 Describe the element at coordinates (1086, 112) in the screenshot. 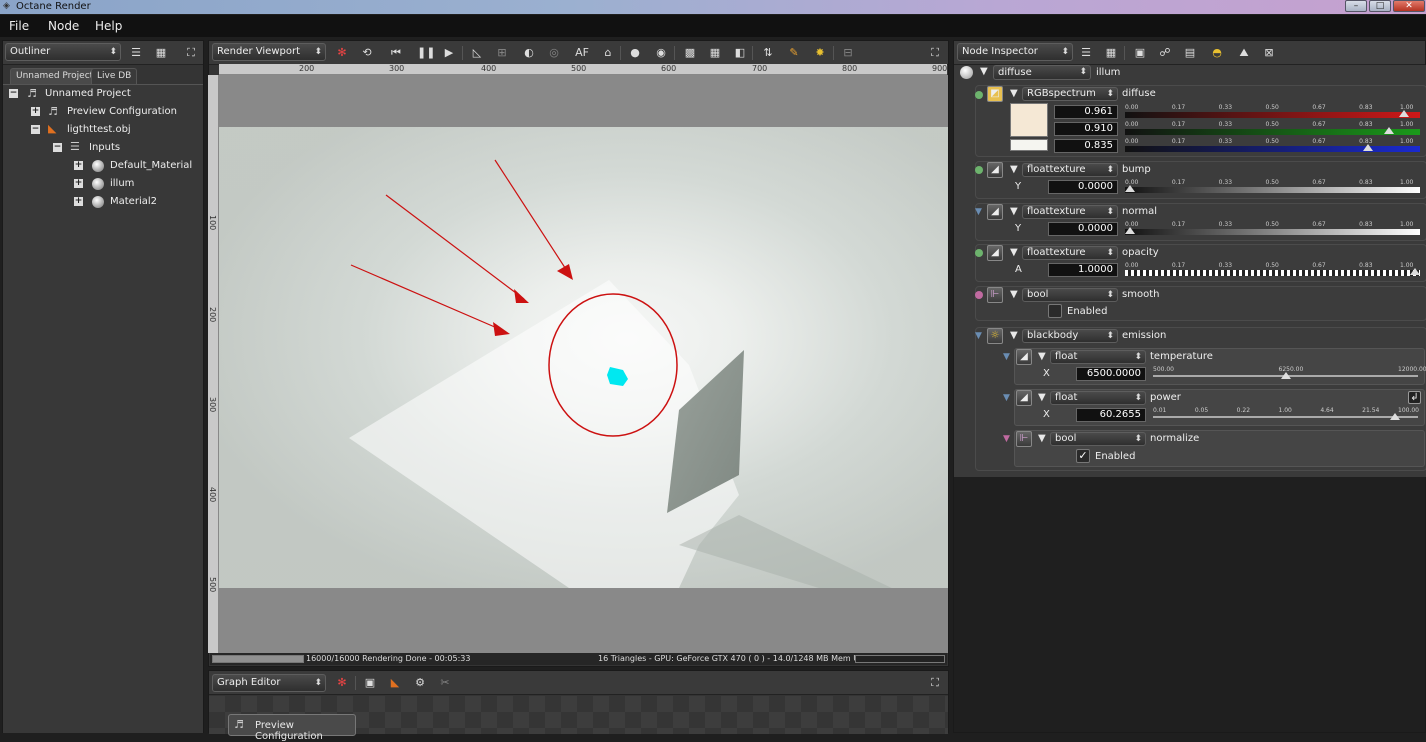

I see `red-value: 0.961` at that location.